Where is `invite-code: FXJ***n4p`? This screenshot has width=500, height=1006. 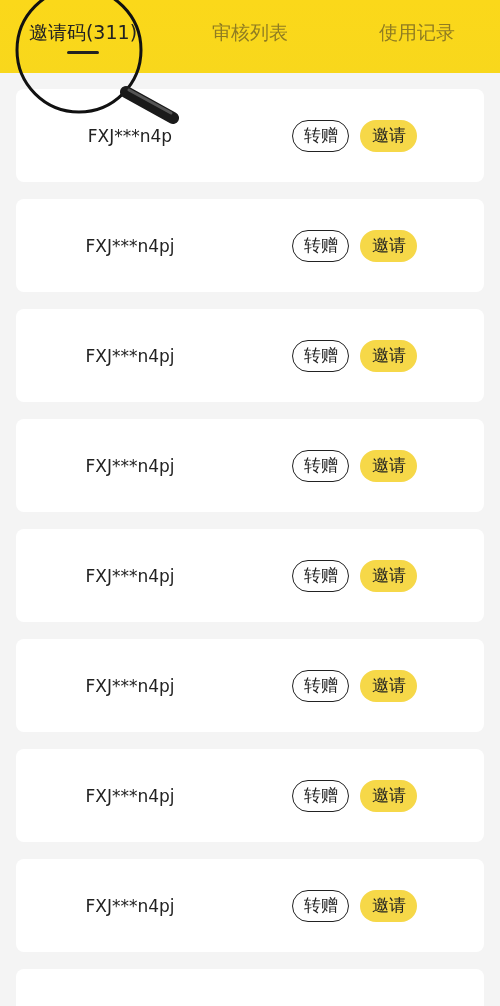 invite-code: FXJ***n4p is located at coordinates (130, 135).